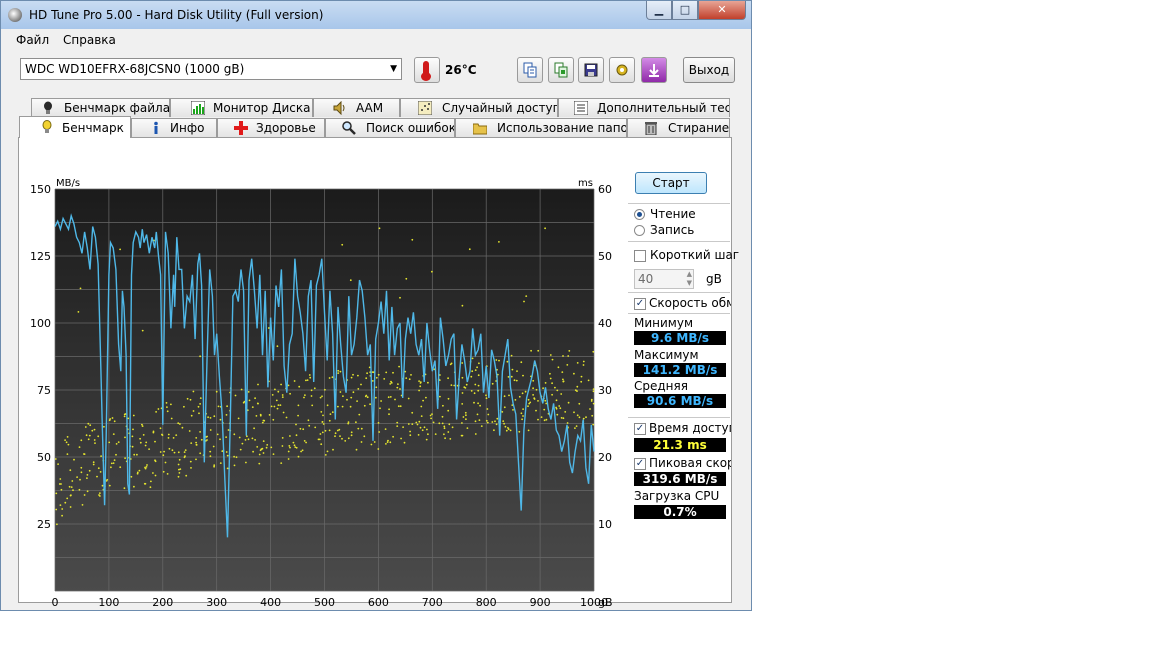  I want to click on start-button: Старт, so click(671, 183).